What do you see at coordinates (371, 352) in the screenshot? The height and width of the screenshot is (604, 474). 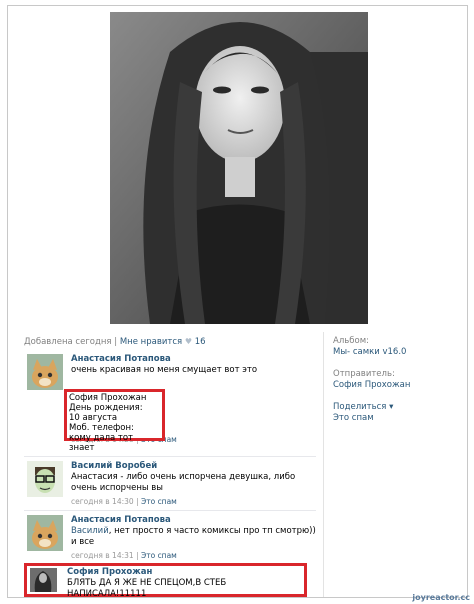 I see `album-link: Мы- самки v16.0` at bounding box center [371, 352].